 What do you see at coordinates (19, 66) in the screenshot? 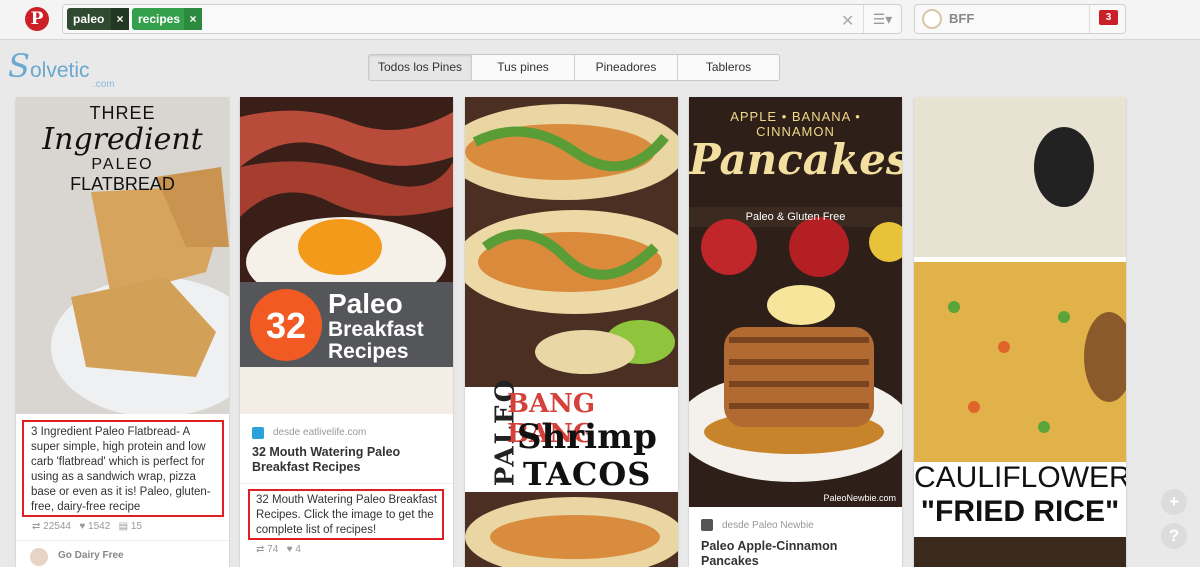
I see `watermark-letter: S` at bounding box center [19, 66].